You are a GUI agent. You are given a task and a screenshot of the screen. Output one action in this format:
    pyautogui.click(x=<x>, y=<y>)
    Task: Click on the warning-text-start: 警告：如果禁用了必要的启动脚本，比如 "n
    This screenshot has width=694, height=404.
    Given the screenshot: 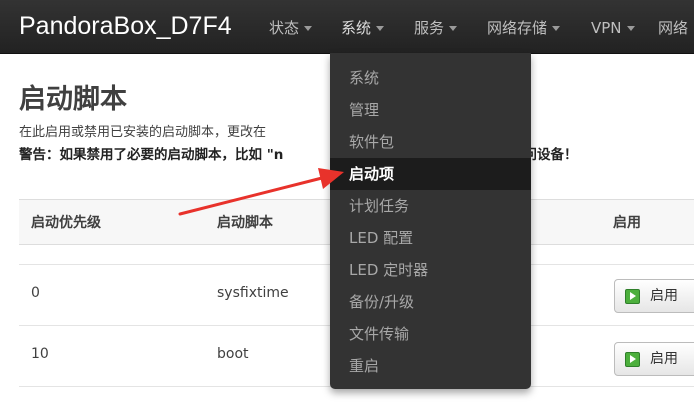 What is the action you would take?
    pyautogui.click(x=151, y=155)
    